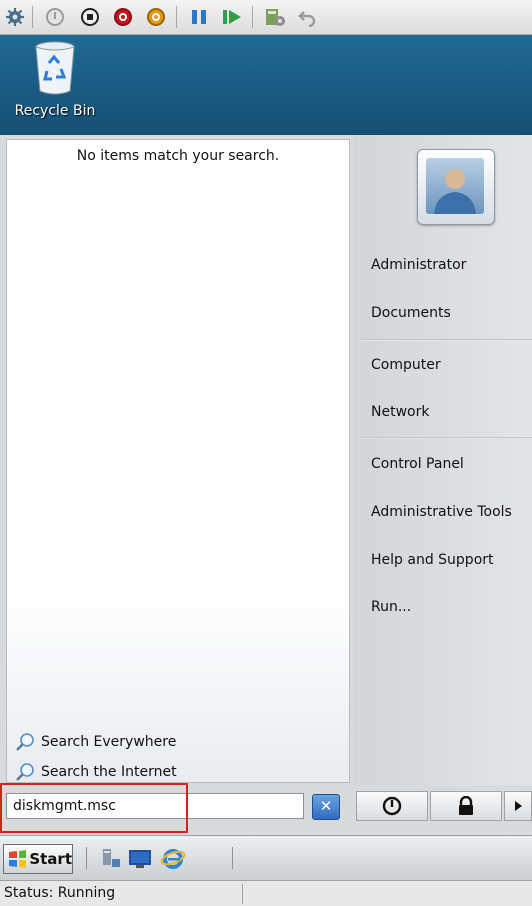 Image resolution: width=532 pixels, height=906 pixels. What do you see at coordinates (275, 17) in the screenshot?
I see `snapshot-icon` at bounding box center [275, 17].